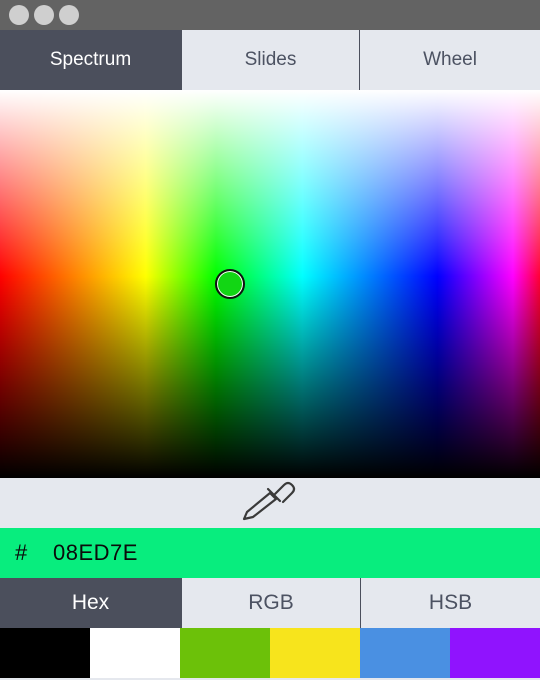 The image size is (540, 680). What do you see at coordinates (225, 653) in the screenshot?
I see `swatch-green` at bounding box center [225, 653].